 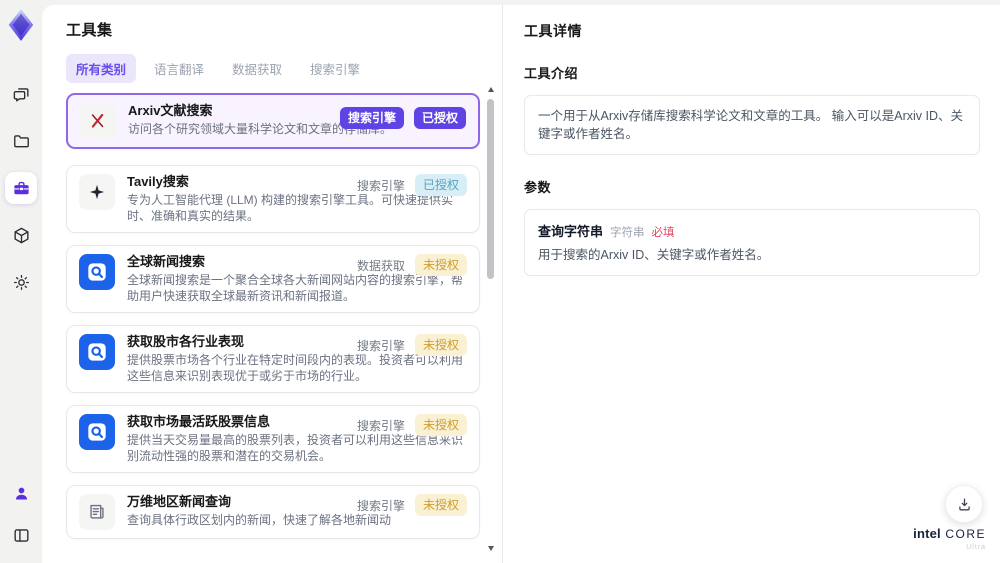 What do you see at coordinates (551, 73) in the screenshot?
I see `intro-heading: 工具介绍` at bounding box center [551, 73].